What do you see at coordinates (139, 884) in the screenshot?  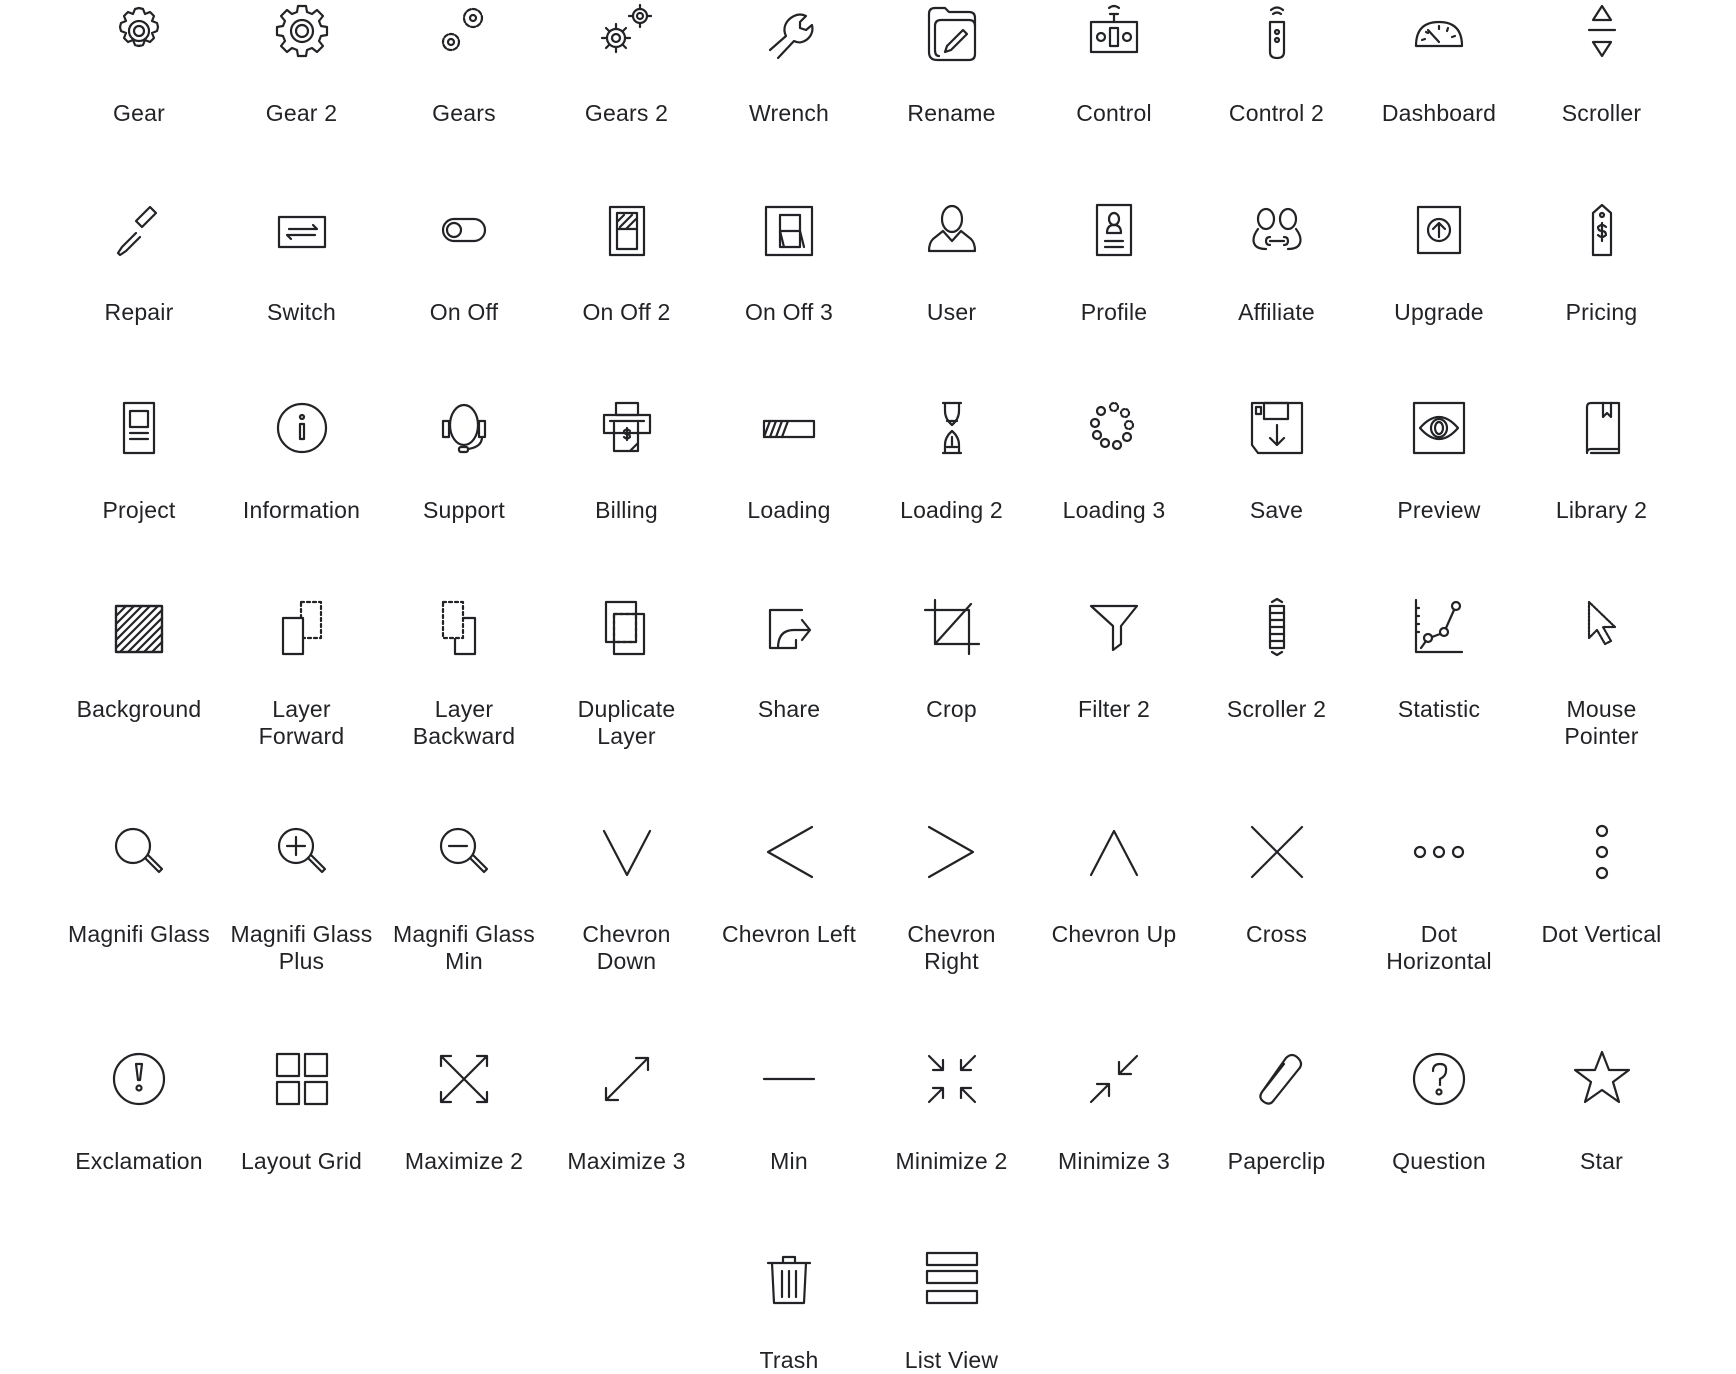 I see `icon-tile: Magnifi Glass` at bounding box center [139, 884].